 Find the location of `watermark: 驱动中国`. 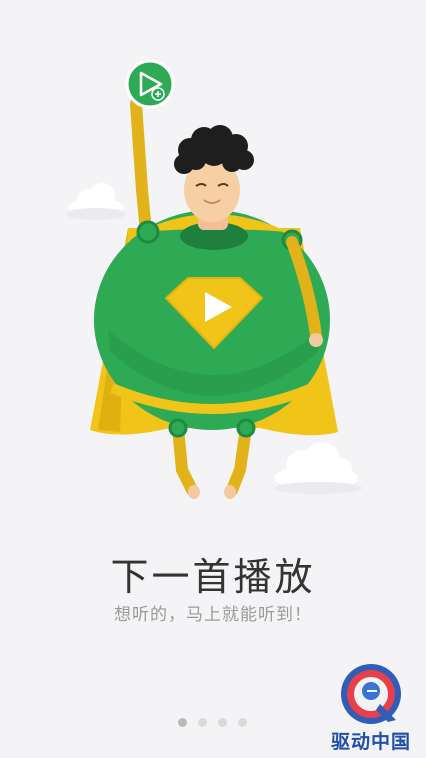

watermark: 驱动中国 is located at coordinates (371, 706).